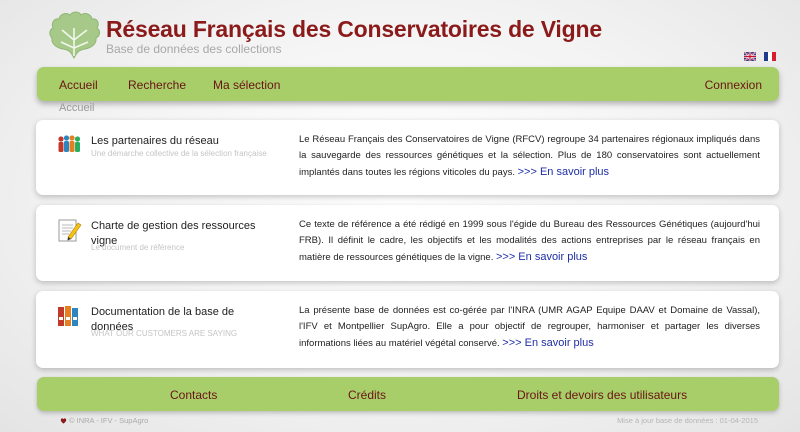 The width and height of the screenshot is (800, 432). Describe the element at coordinates (78, 85) in the screenshot. I see `nav-accueil: Accueil` at that location.